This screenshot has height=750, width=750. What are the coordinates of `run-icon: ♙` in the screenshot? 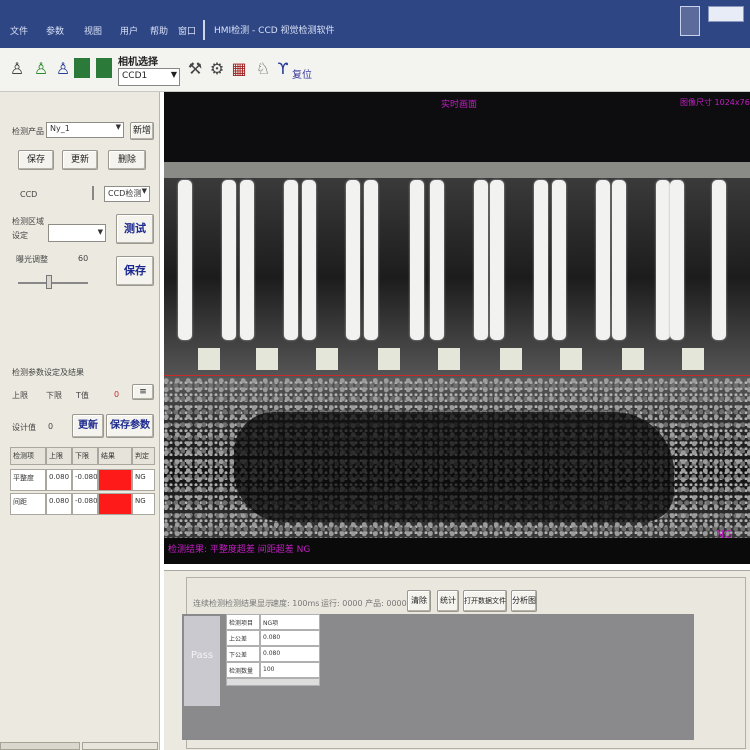 It's located at (41, 69).